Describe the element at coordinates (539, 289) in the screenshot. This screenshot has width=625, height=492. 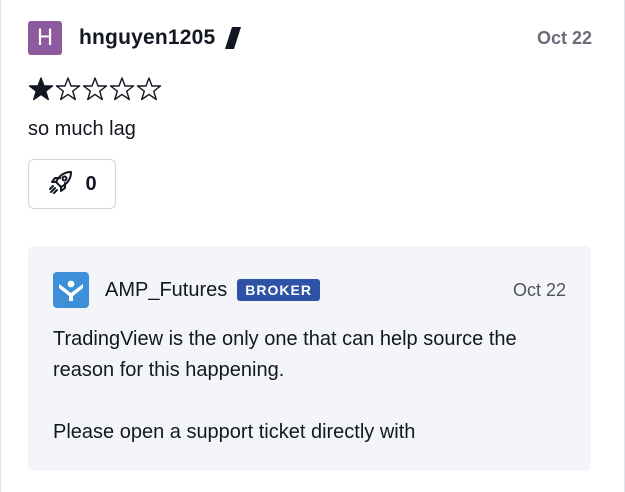
I see `reply-date: Oct 22` at that location.